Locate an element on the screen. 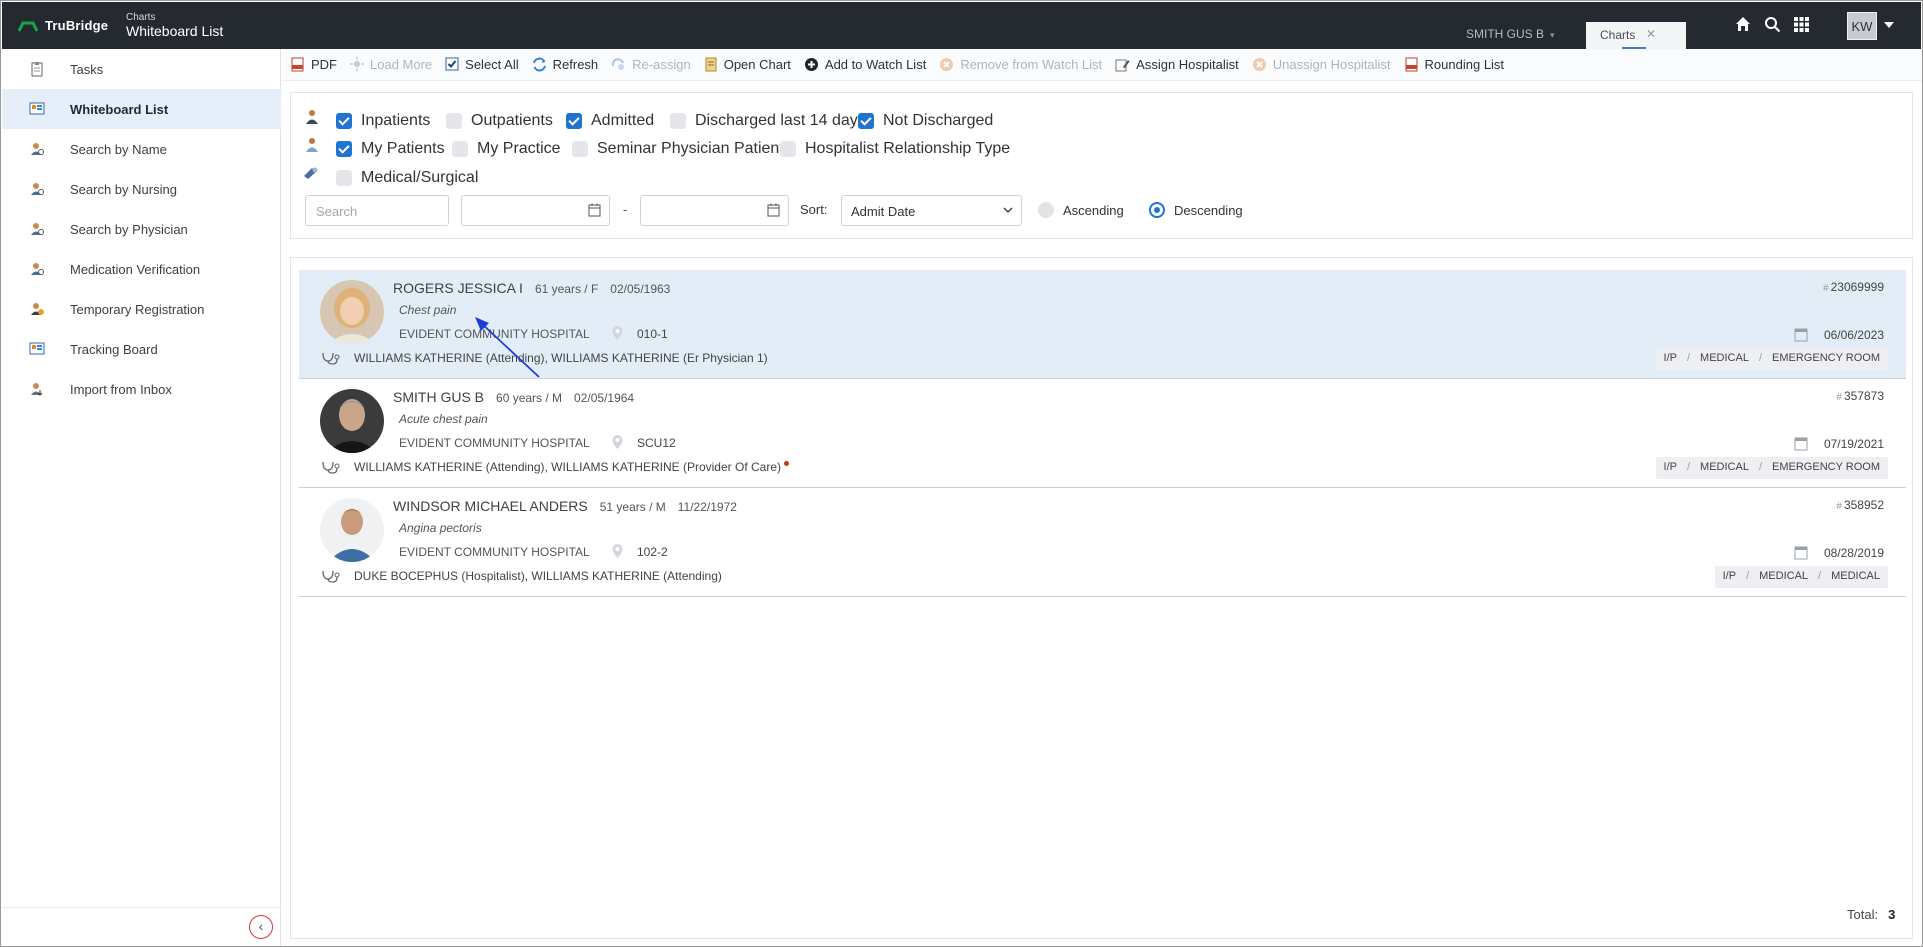  collapse-sidebar-button: ‹ is located at coordinates (261, 927).